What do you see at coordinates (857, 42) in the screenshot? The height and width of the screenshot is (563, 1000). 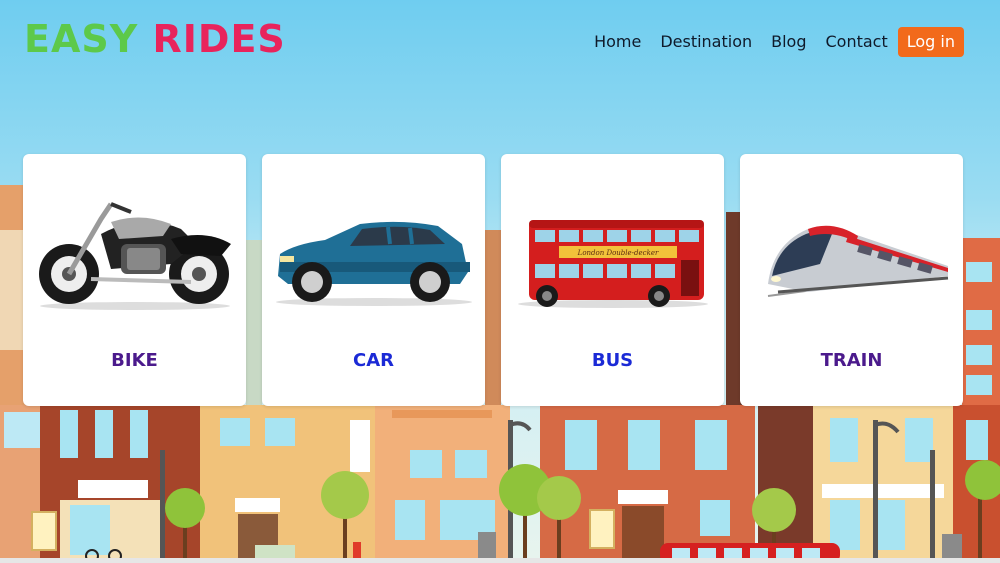 I see `nav-contact: Contact` at bounding box center [857, 42].